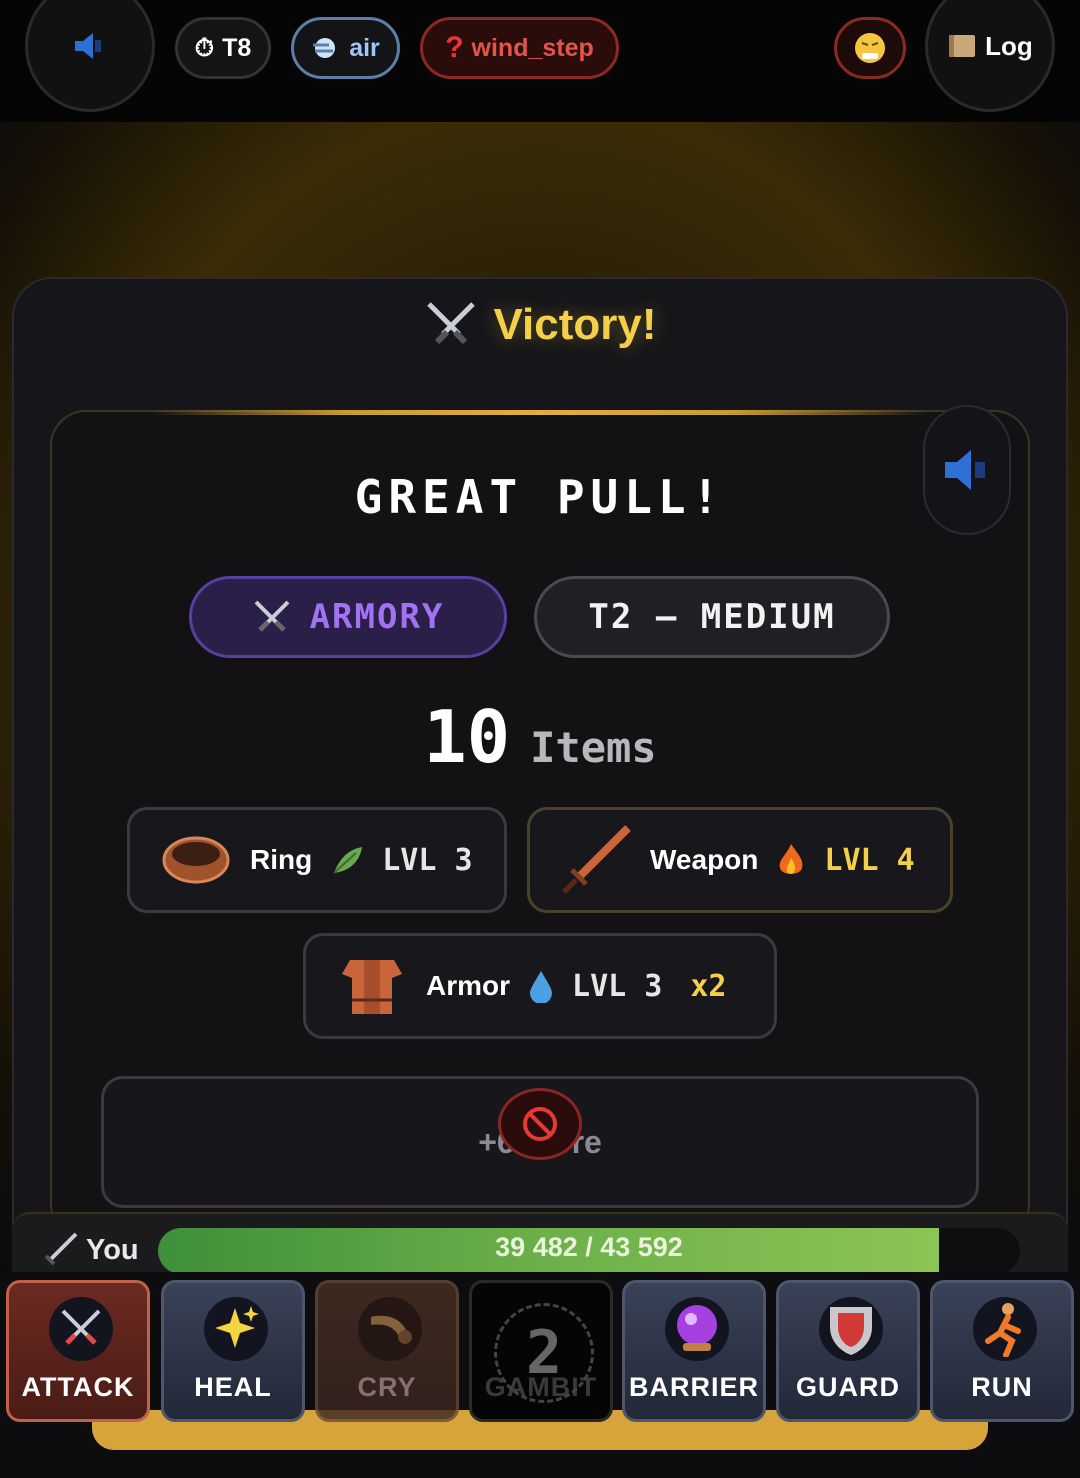 Image resolution: width=1080 pixels, height=1478 pixels. I want to click on run-button: RUN, so click(1002, 1351).